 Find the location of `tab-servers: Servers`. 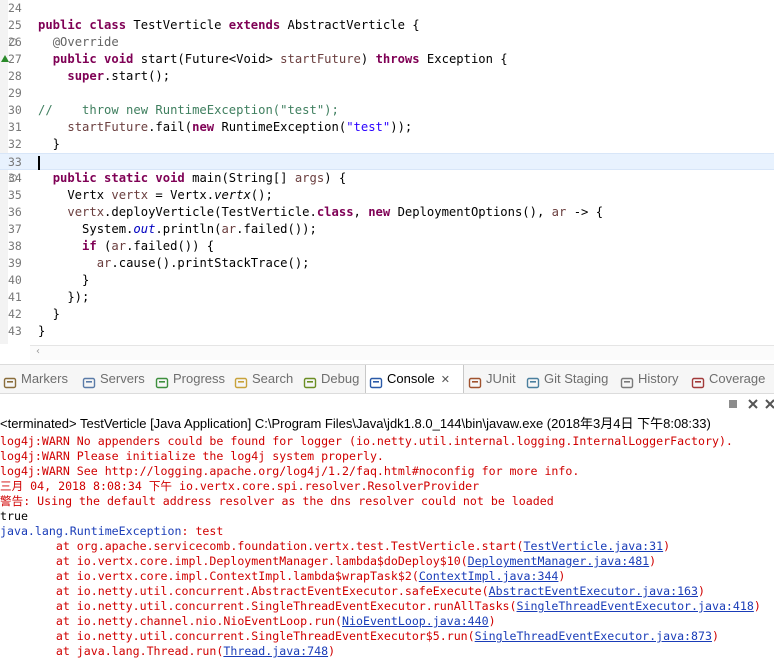

tab-servers: Servers is located at coordinates (112, 379).